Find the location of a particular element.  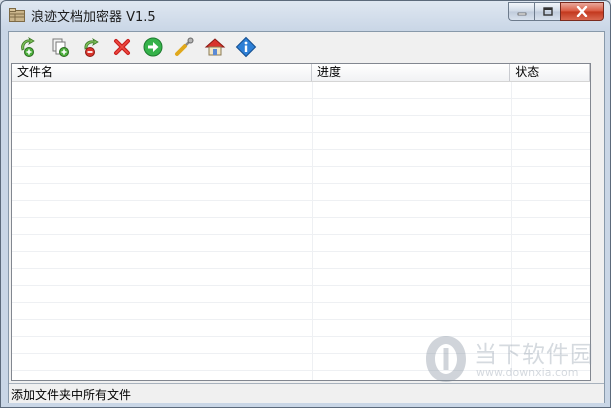

watermark: 当下软件园 www.downxia.com is located at coordinates (509, 359).